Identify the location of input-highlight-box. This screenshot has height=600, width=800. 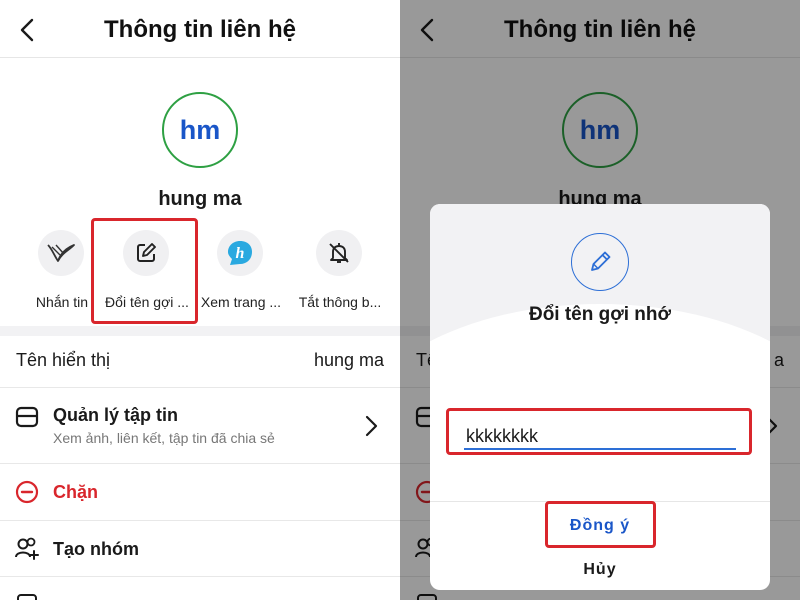
(599, 431).